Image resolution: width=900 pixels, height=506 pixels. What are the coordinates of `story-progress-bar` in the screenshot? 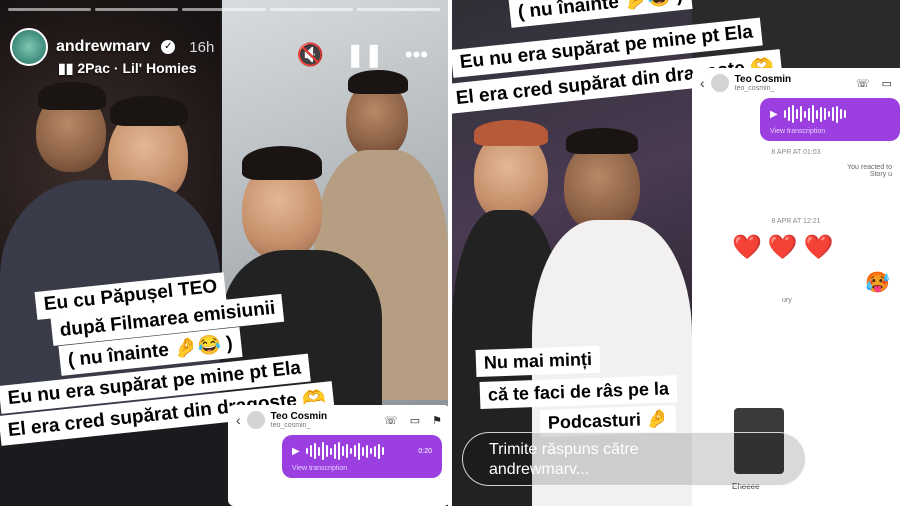 It's located at (224, 9).